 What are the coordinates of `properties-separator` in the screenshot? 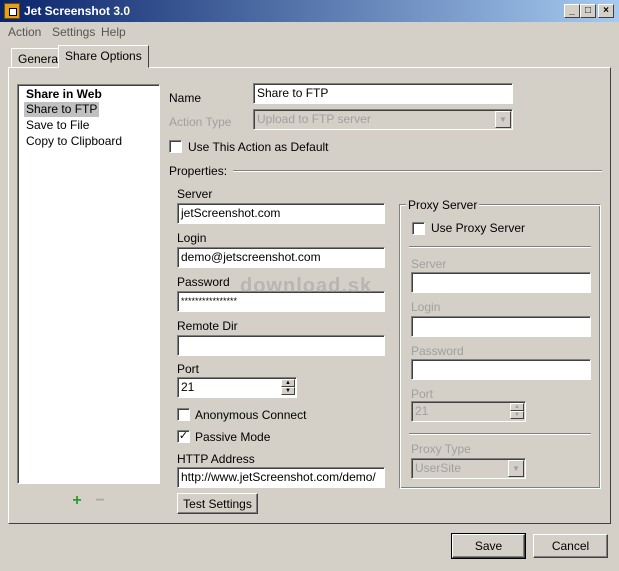 It's located at (417, 171).